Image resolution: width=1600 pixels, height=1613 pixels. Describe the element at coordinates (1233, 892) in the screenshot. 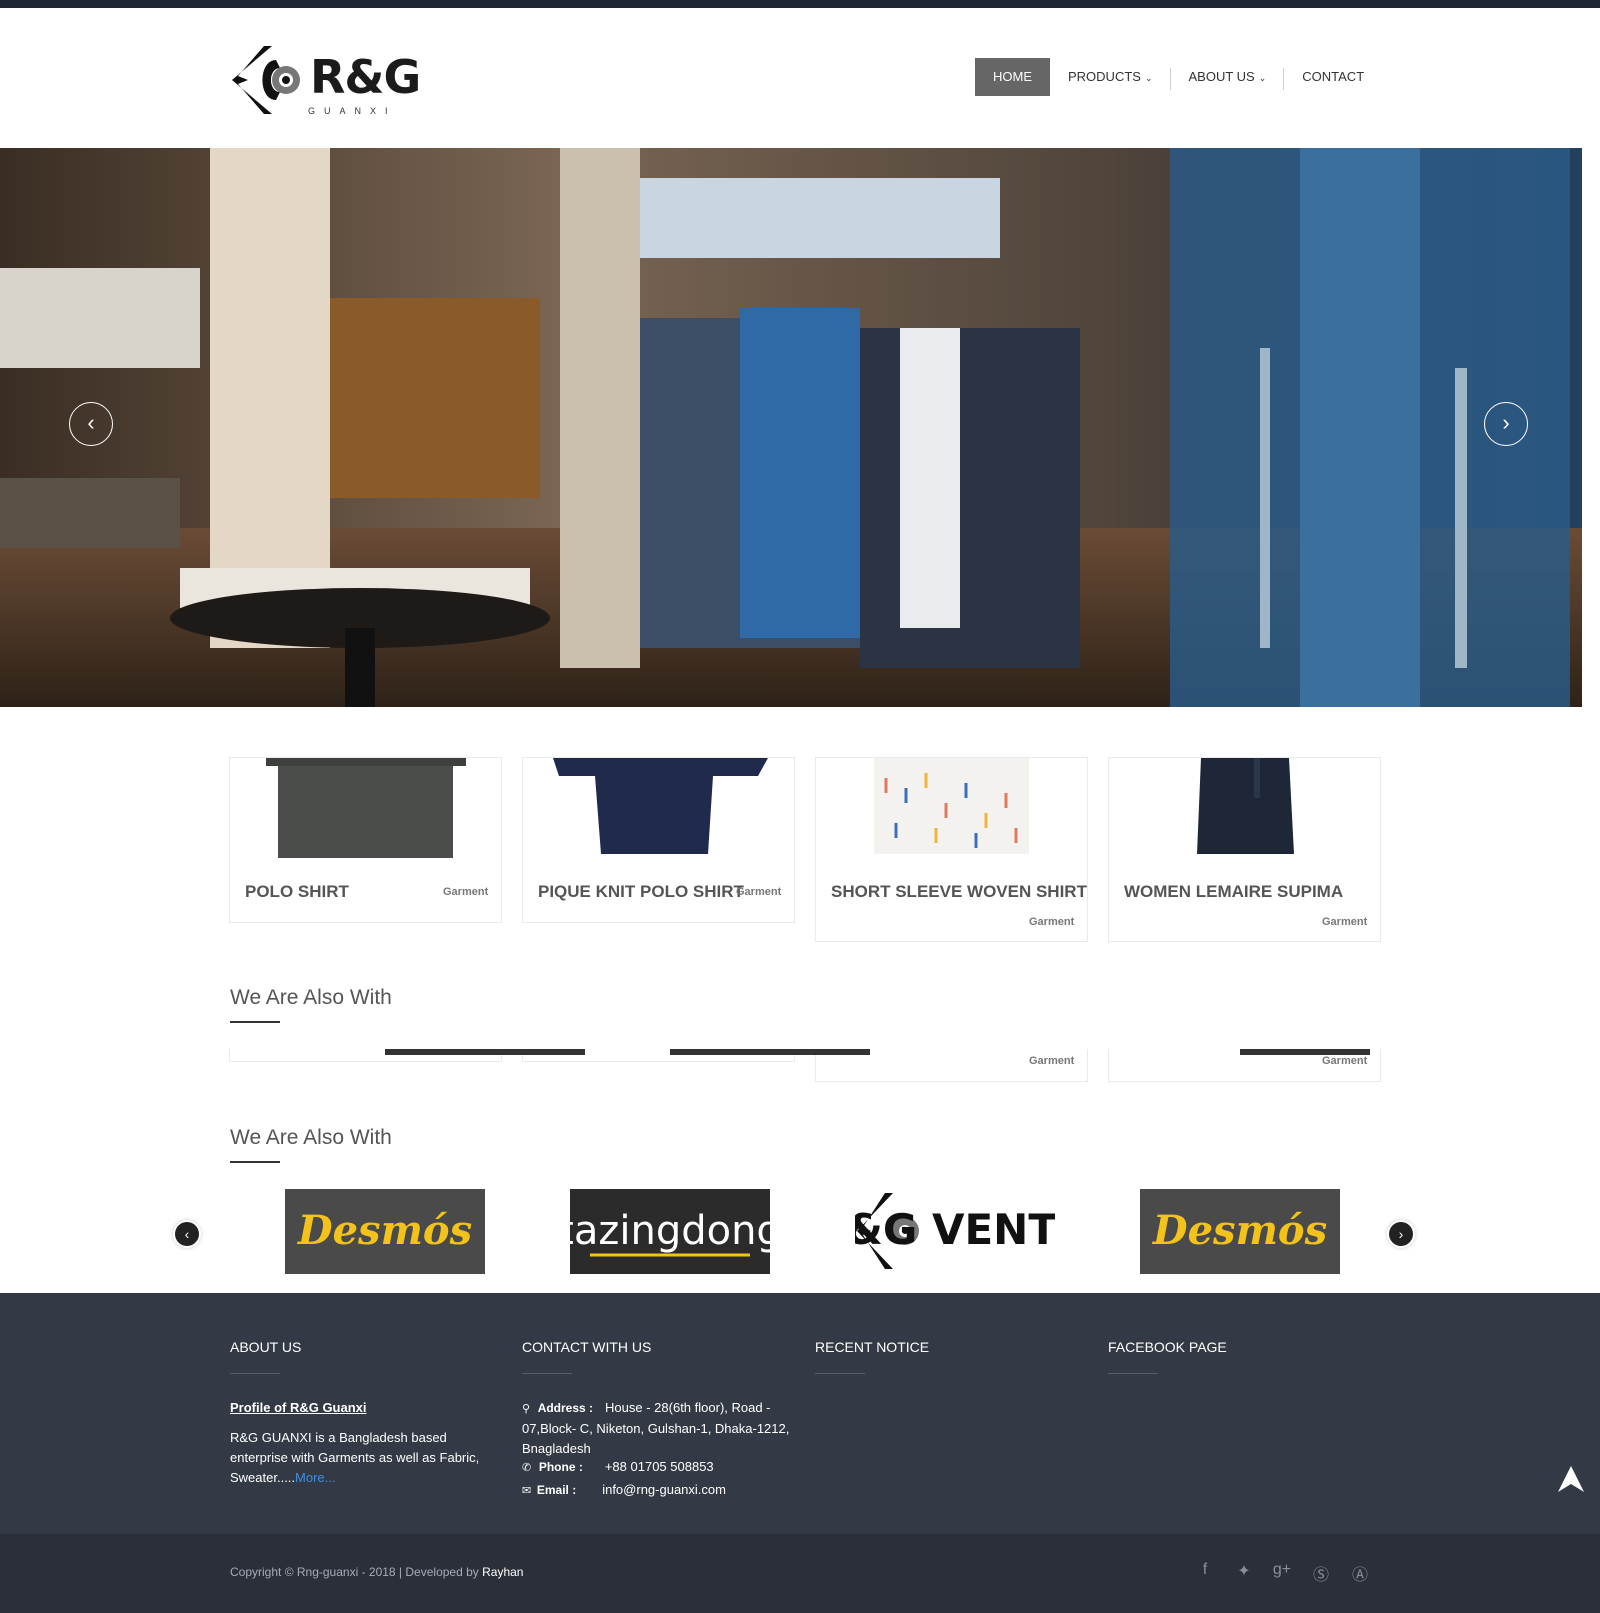

I see `product-name: WOMEN LEMAIRE SUPIMA` at that location.